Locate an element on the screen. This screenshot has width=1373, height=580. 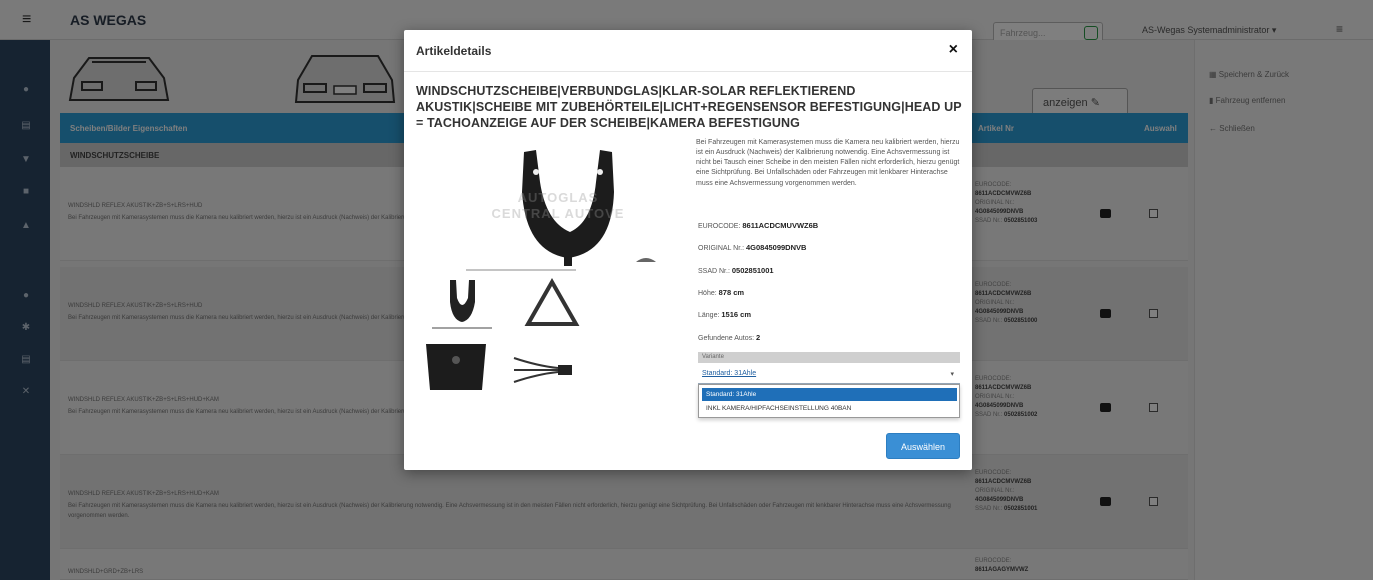
found-cars-line: Gefundene Autos: 2 is located at coordinates (729, 337).